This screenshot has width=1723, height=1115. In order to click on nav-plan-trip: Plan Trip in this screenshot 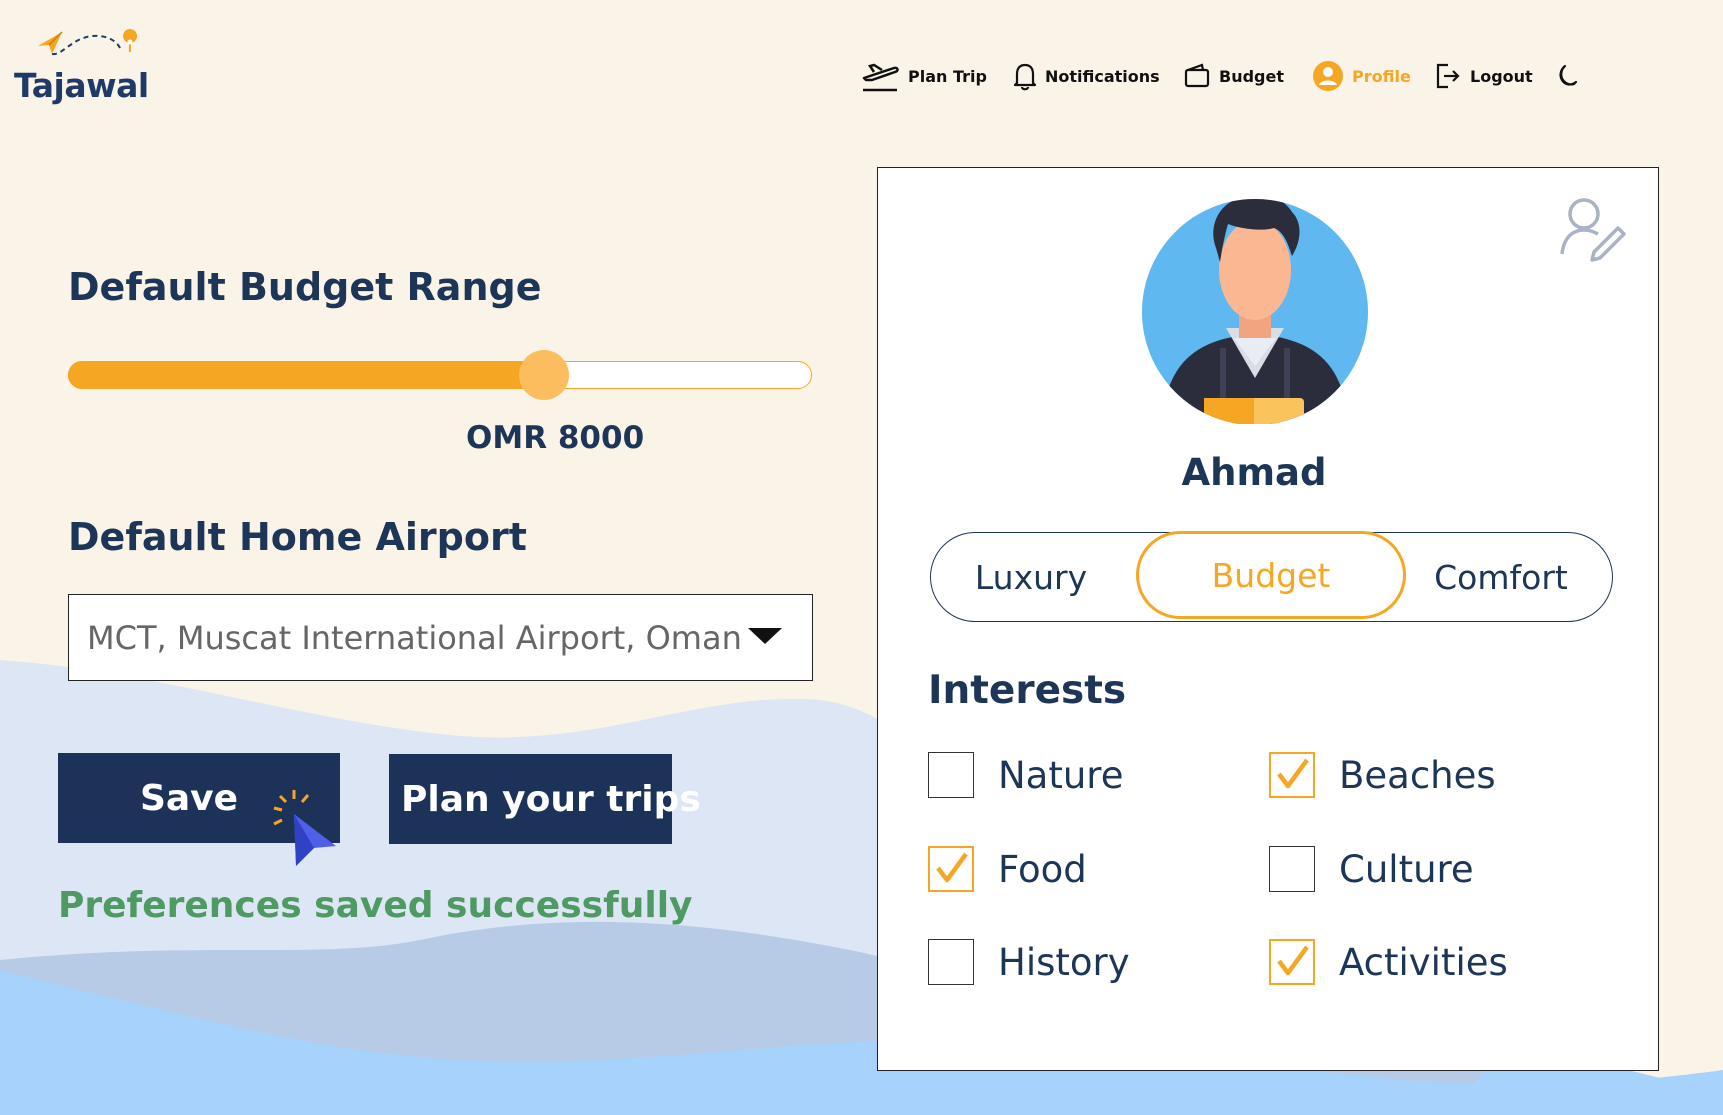, I will do `click(923, 76)`.